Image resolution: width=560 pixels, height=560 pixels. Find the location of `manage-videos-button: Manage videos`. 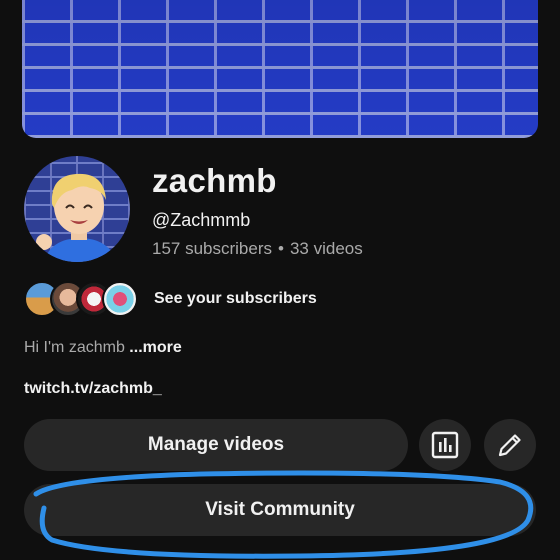

manage-videos-button: Manage videos is located at coordinates (216, 445).